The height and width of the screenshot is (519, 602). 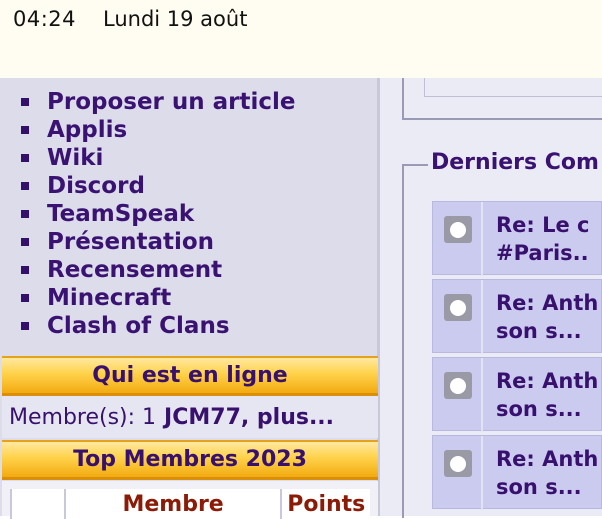 What do you see at coordinates (130, 242) in the screenshot?
I see `menu-item-label: Présentation` at bounding box center [130, 242].